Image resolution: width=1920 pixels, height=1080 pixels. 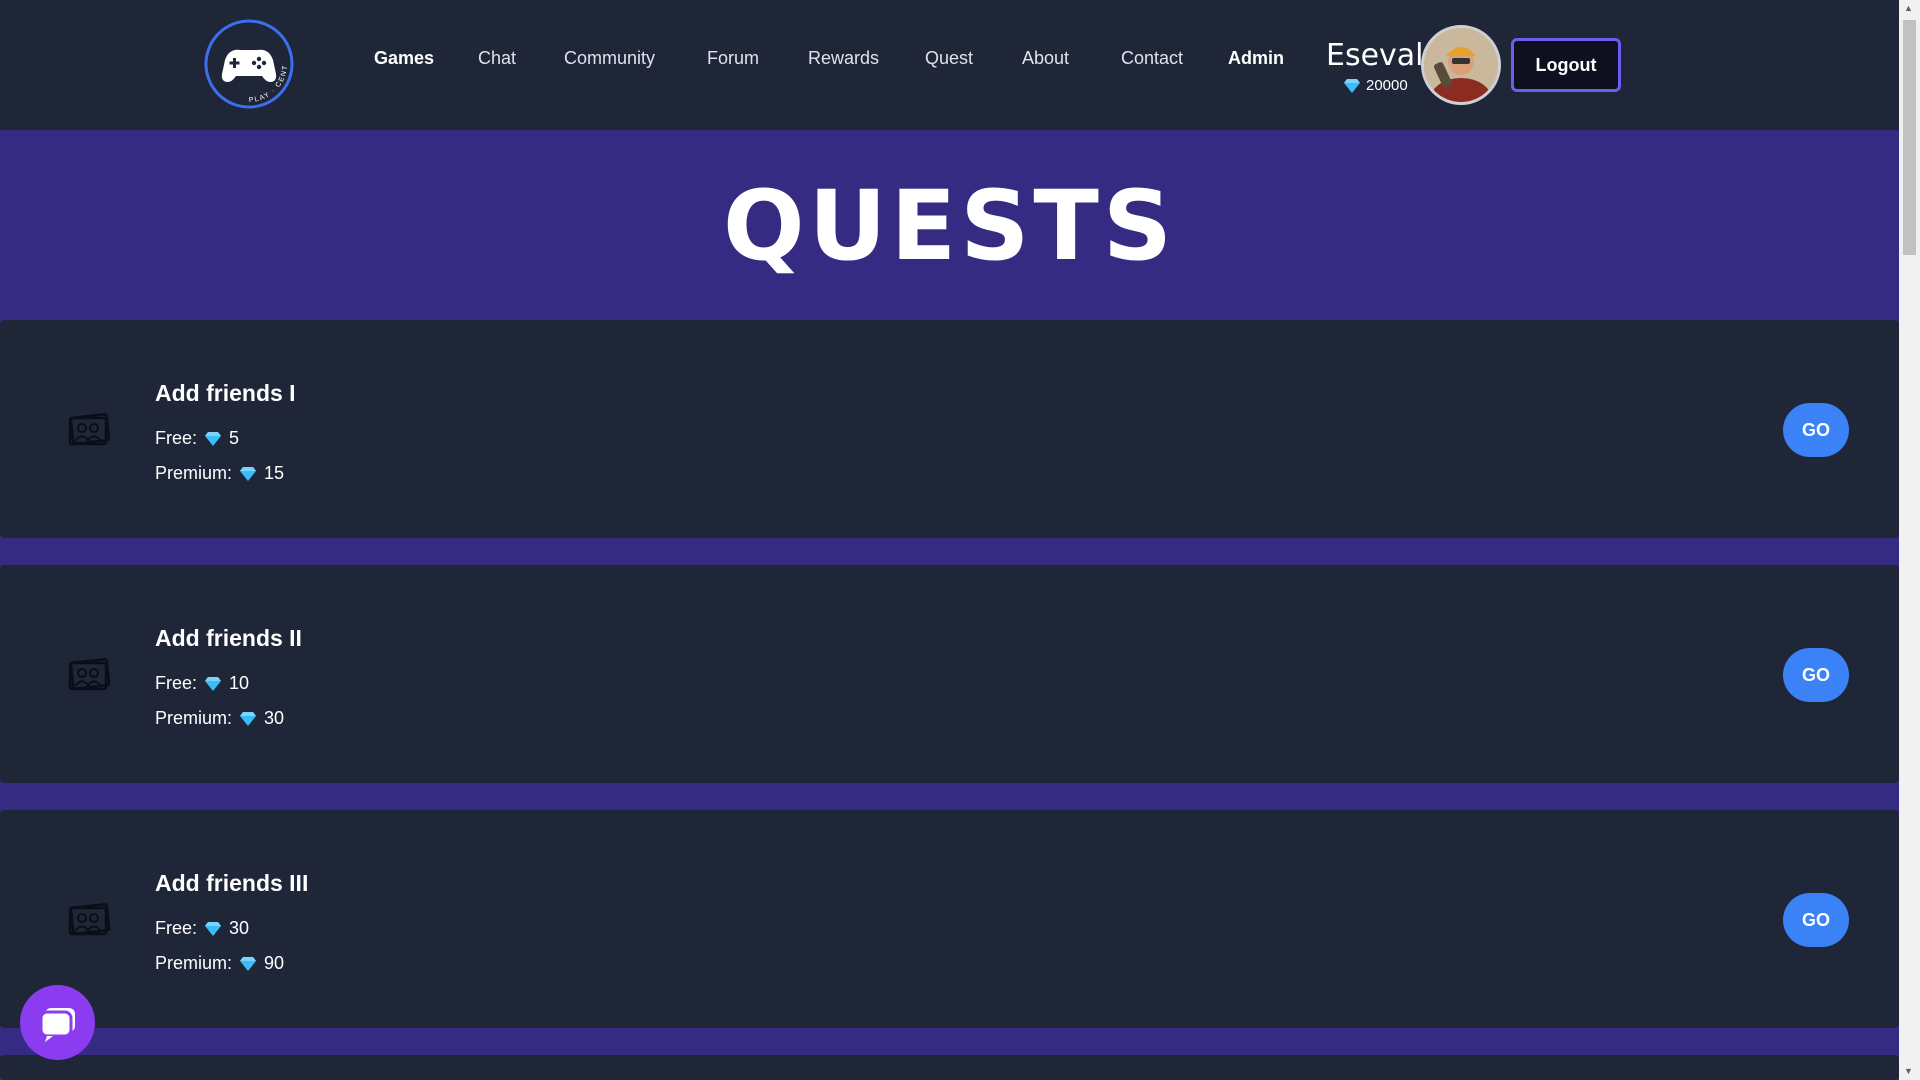 I want to click on free-reward: Free: 30, so click(x=202, y=928).